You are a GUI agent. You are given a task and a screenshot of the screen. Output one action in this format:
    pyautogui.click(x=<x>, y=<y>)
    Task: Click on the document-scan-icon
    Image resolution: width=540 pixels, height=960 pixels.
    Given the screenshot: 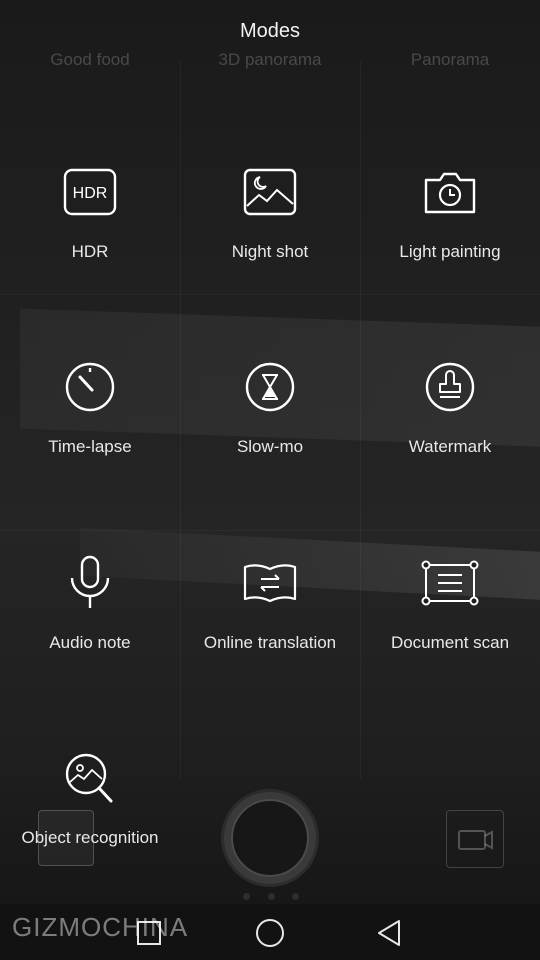 What is the action you would take?
    pyautogui.click(x=450, y=583)
    